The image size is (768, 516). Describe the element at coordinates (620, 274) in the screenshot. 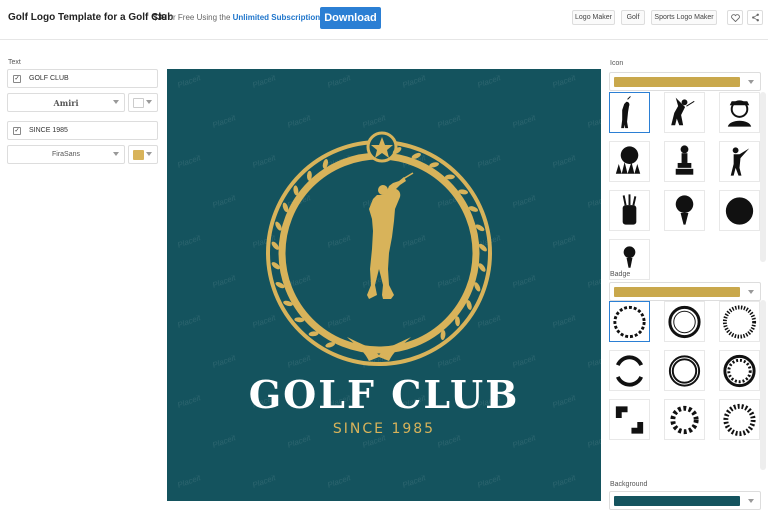

I see `badge-section-label: Badge` at that location.